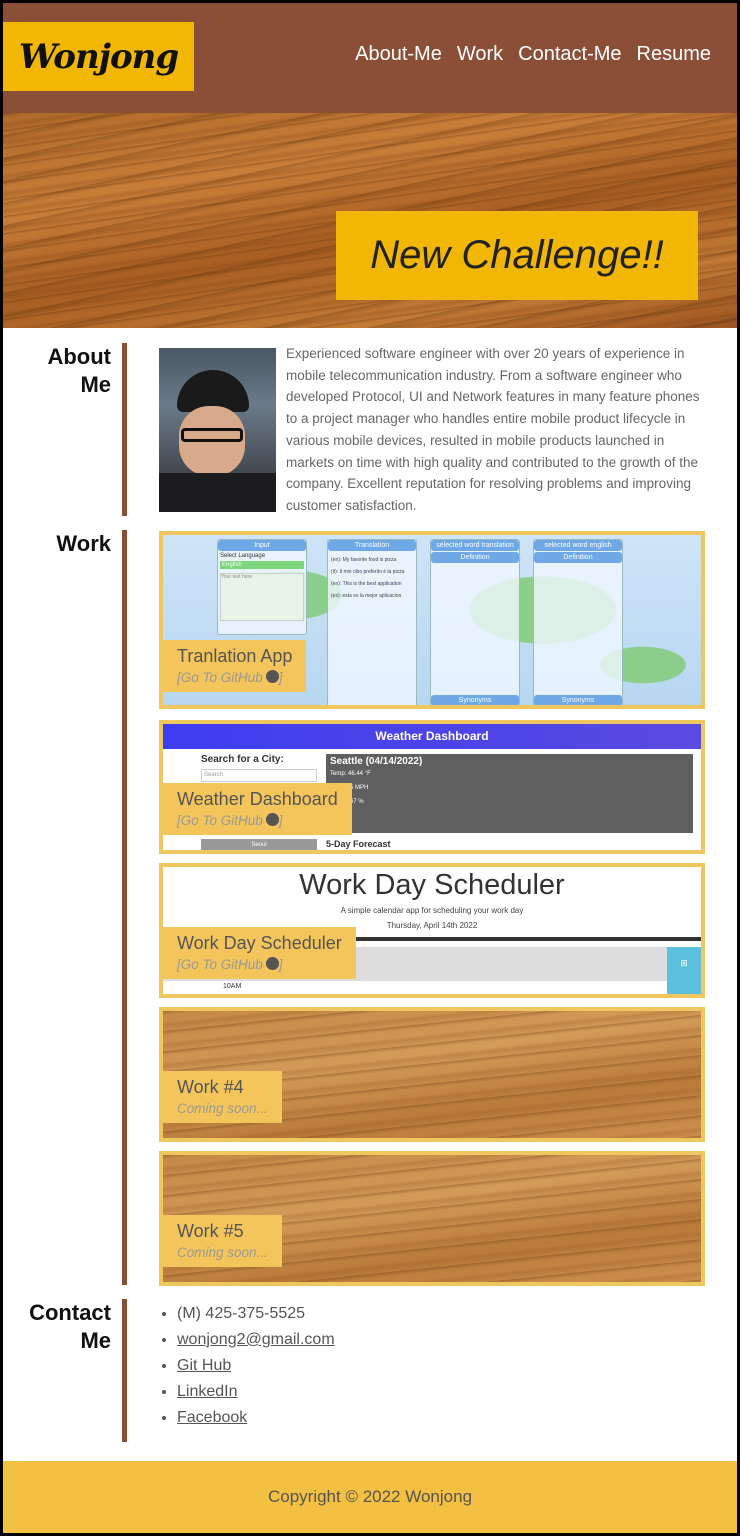  Describe the element at coordinates (674, 54) in the screenshot. I see `nav-resume: Resume` at that location.